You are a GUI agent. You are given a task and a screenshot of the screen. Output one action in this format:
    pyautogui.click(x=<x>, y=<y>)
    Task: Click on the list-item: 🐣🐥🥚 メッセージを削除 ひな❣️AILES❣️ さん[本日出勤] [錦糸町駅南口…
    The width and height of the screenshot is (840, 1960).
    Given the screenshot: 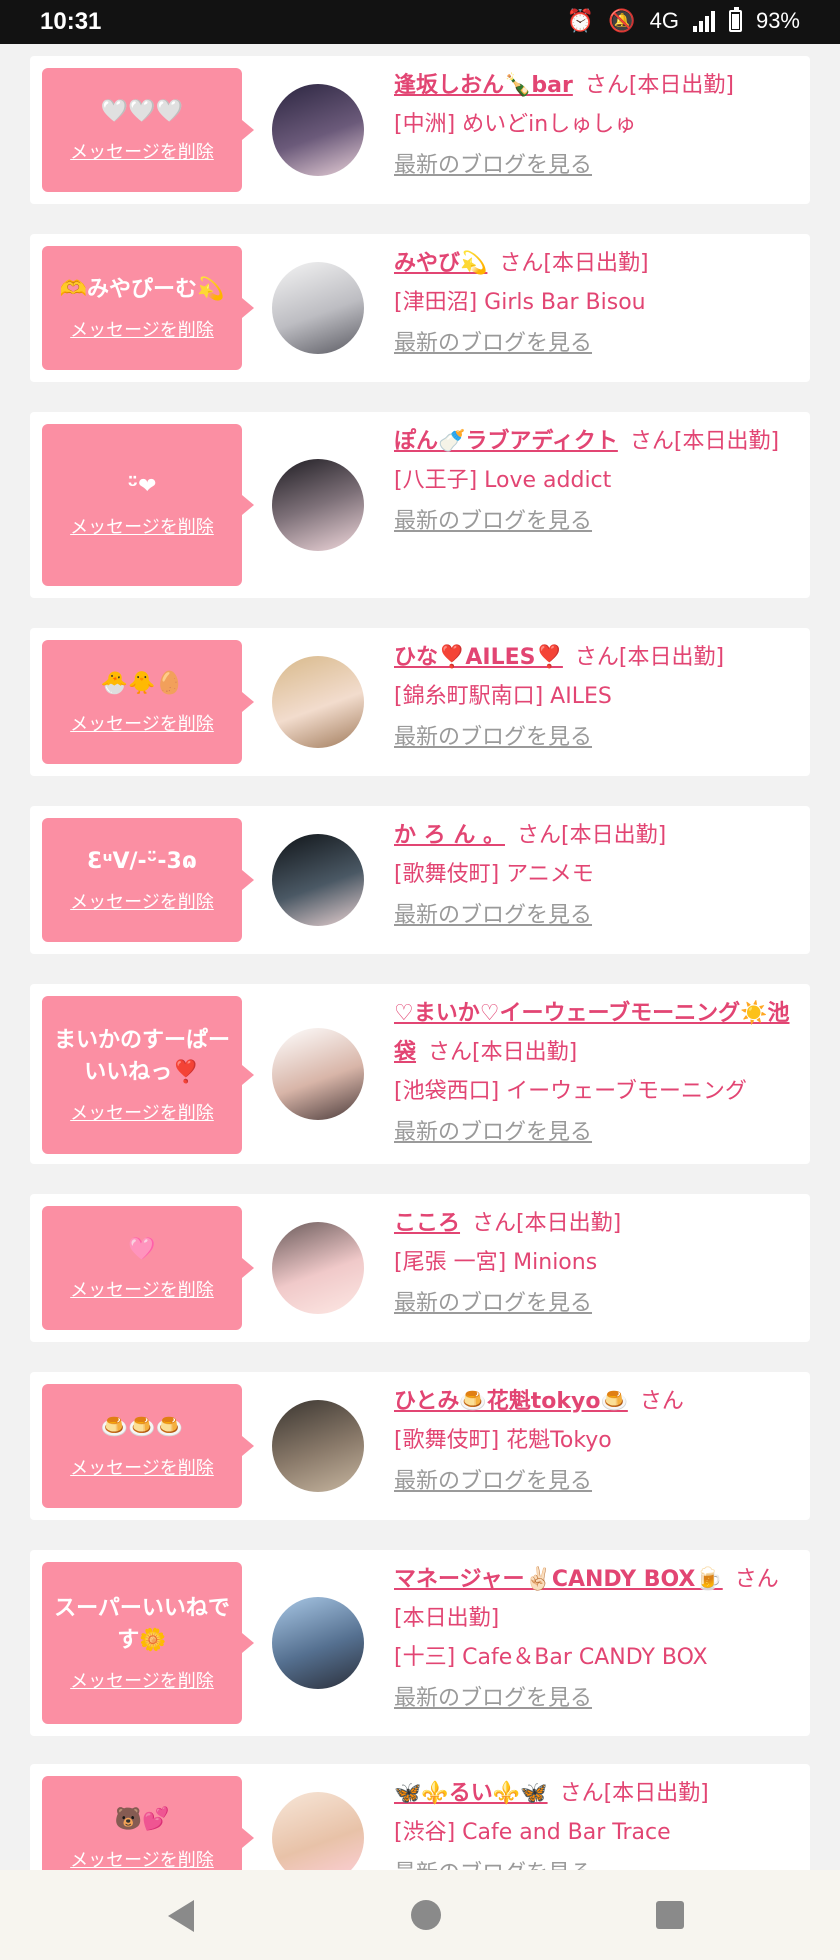 What is the action you would take?
    pyautogui.click(x=420, y=702)
    